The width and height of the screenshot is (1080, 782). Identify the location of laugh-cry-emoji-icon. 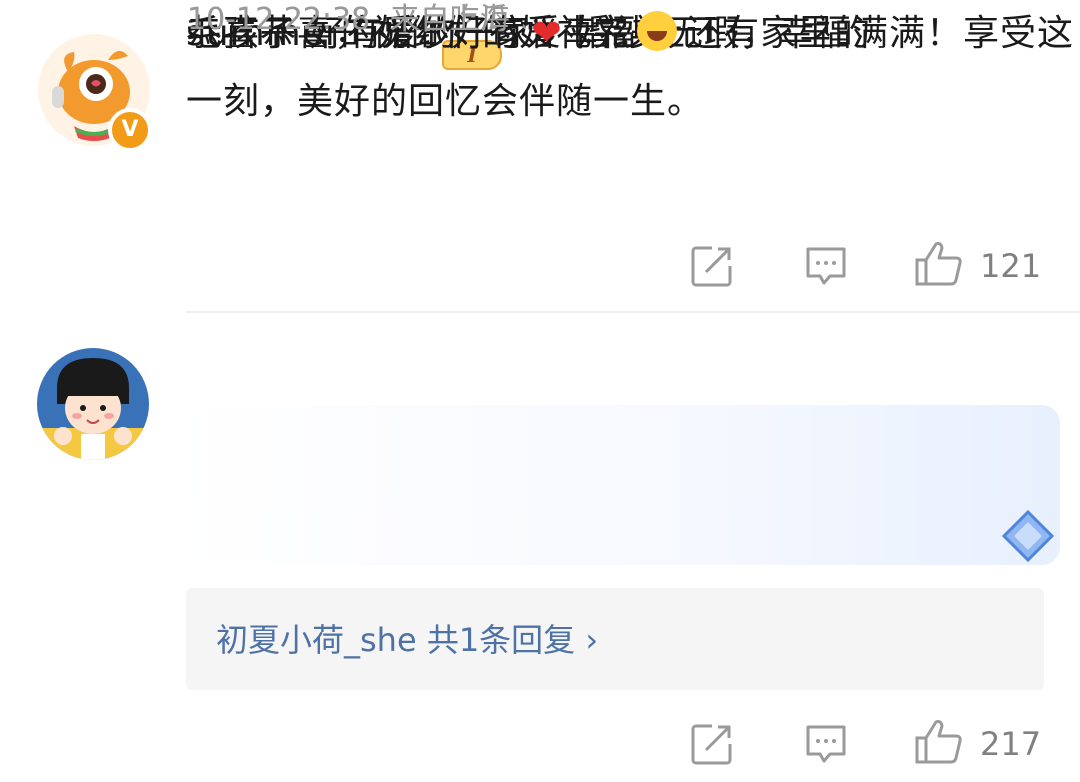
(656, 31).